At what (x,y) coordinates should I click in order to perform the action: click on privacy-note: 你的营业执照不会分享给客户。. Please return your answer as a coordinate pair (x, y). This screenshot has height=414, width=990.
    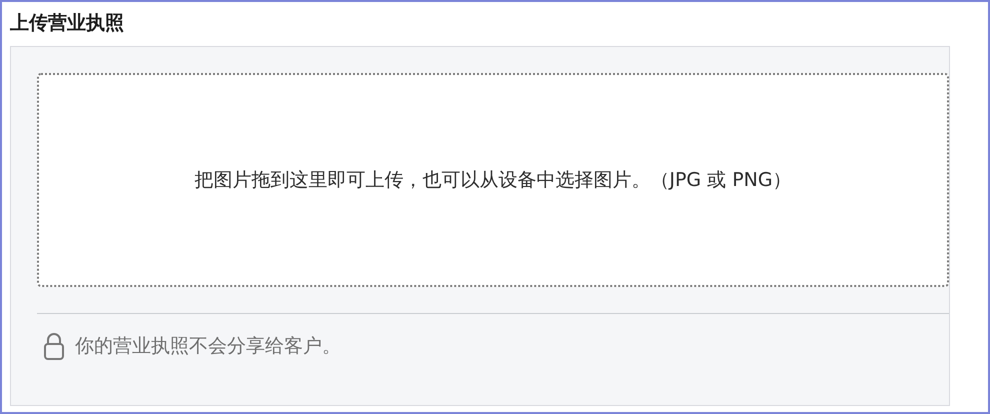
    Looking at the image, I should click on (208, 346).